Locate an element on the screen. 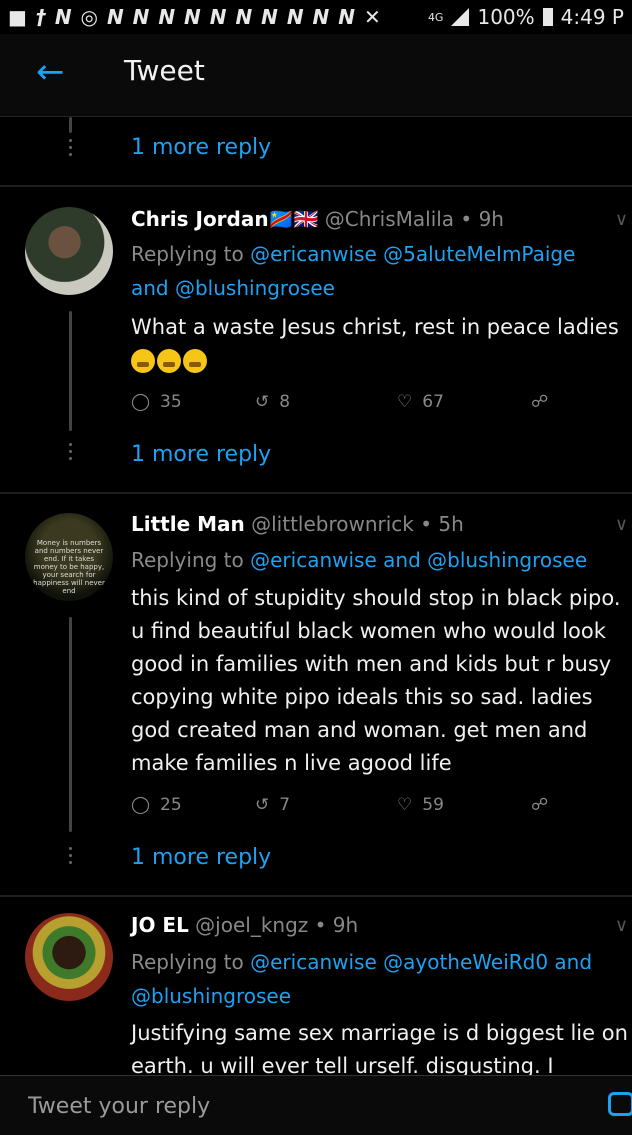  author-handle: @joel_kngz • 9h is located at coordinates (276, 925).